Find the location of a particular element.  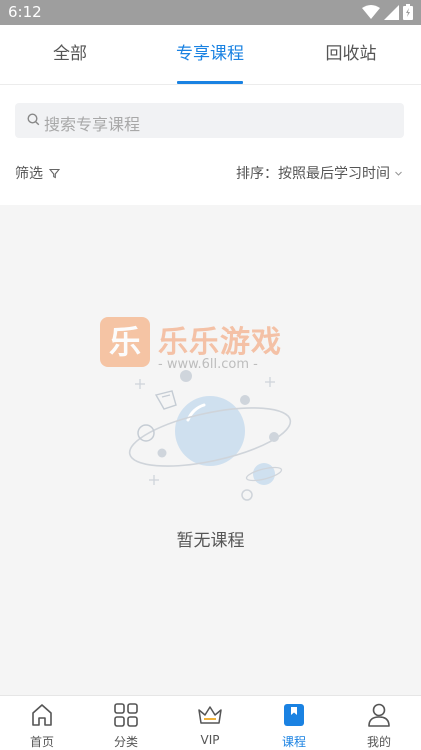

filter-button: 筛选 is located at coordinates (37, 173).